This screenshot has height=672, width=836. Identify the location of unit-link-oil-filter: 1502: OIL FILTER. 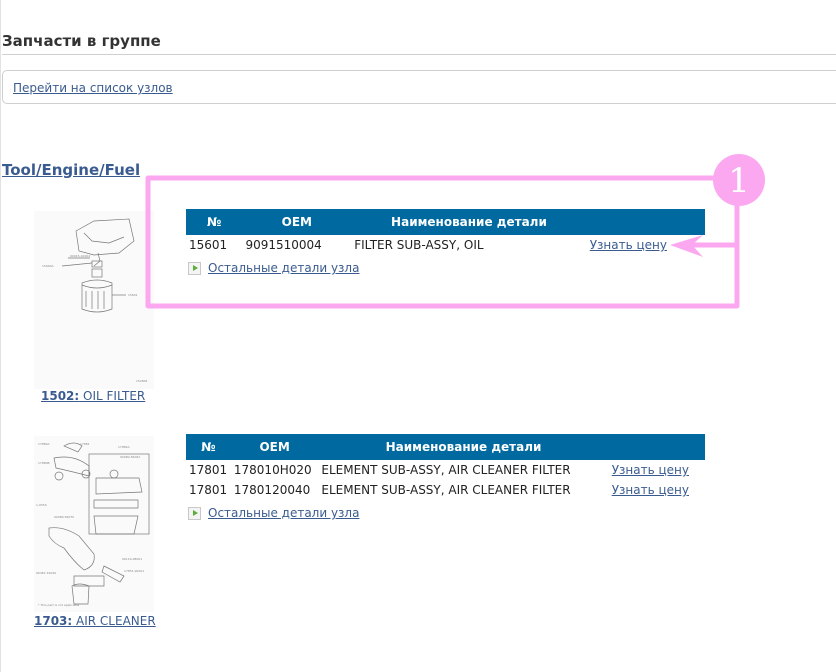
(93, 396).